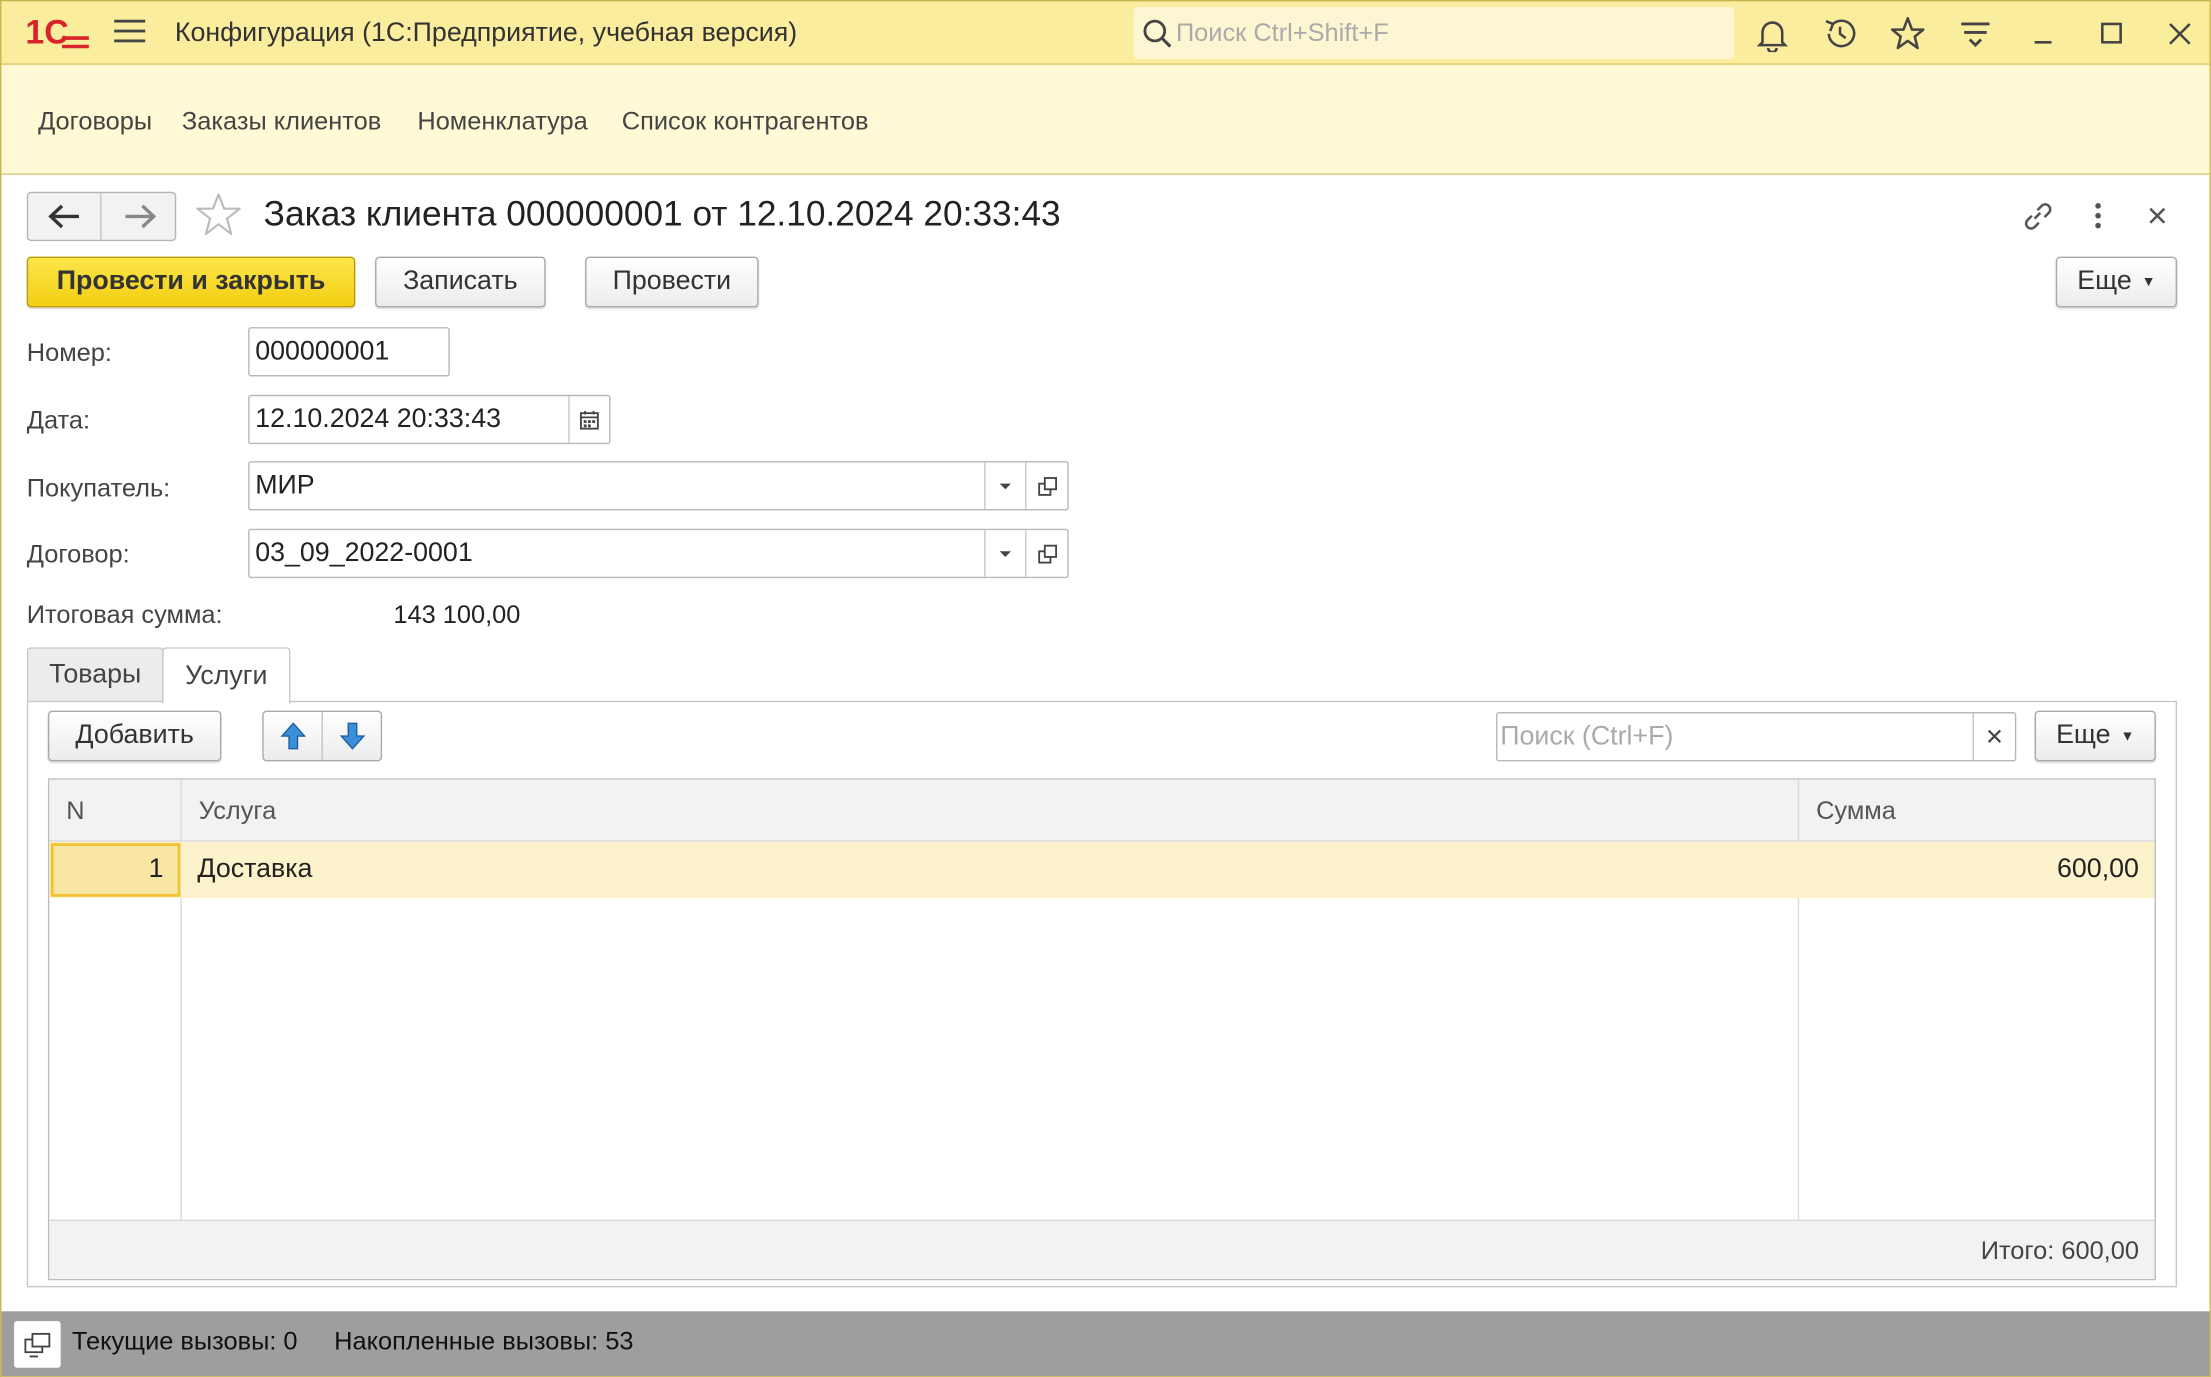  What do you see at coordinates (184, 1341) in the screenshot?
I see `current-calls: Текущие вызовы: 0` at bounding box center [184, 1341].